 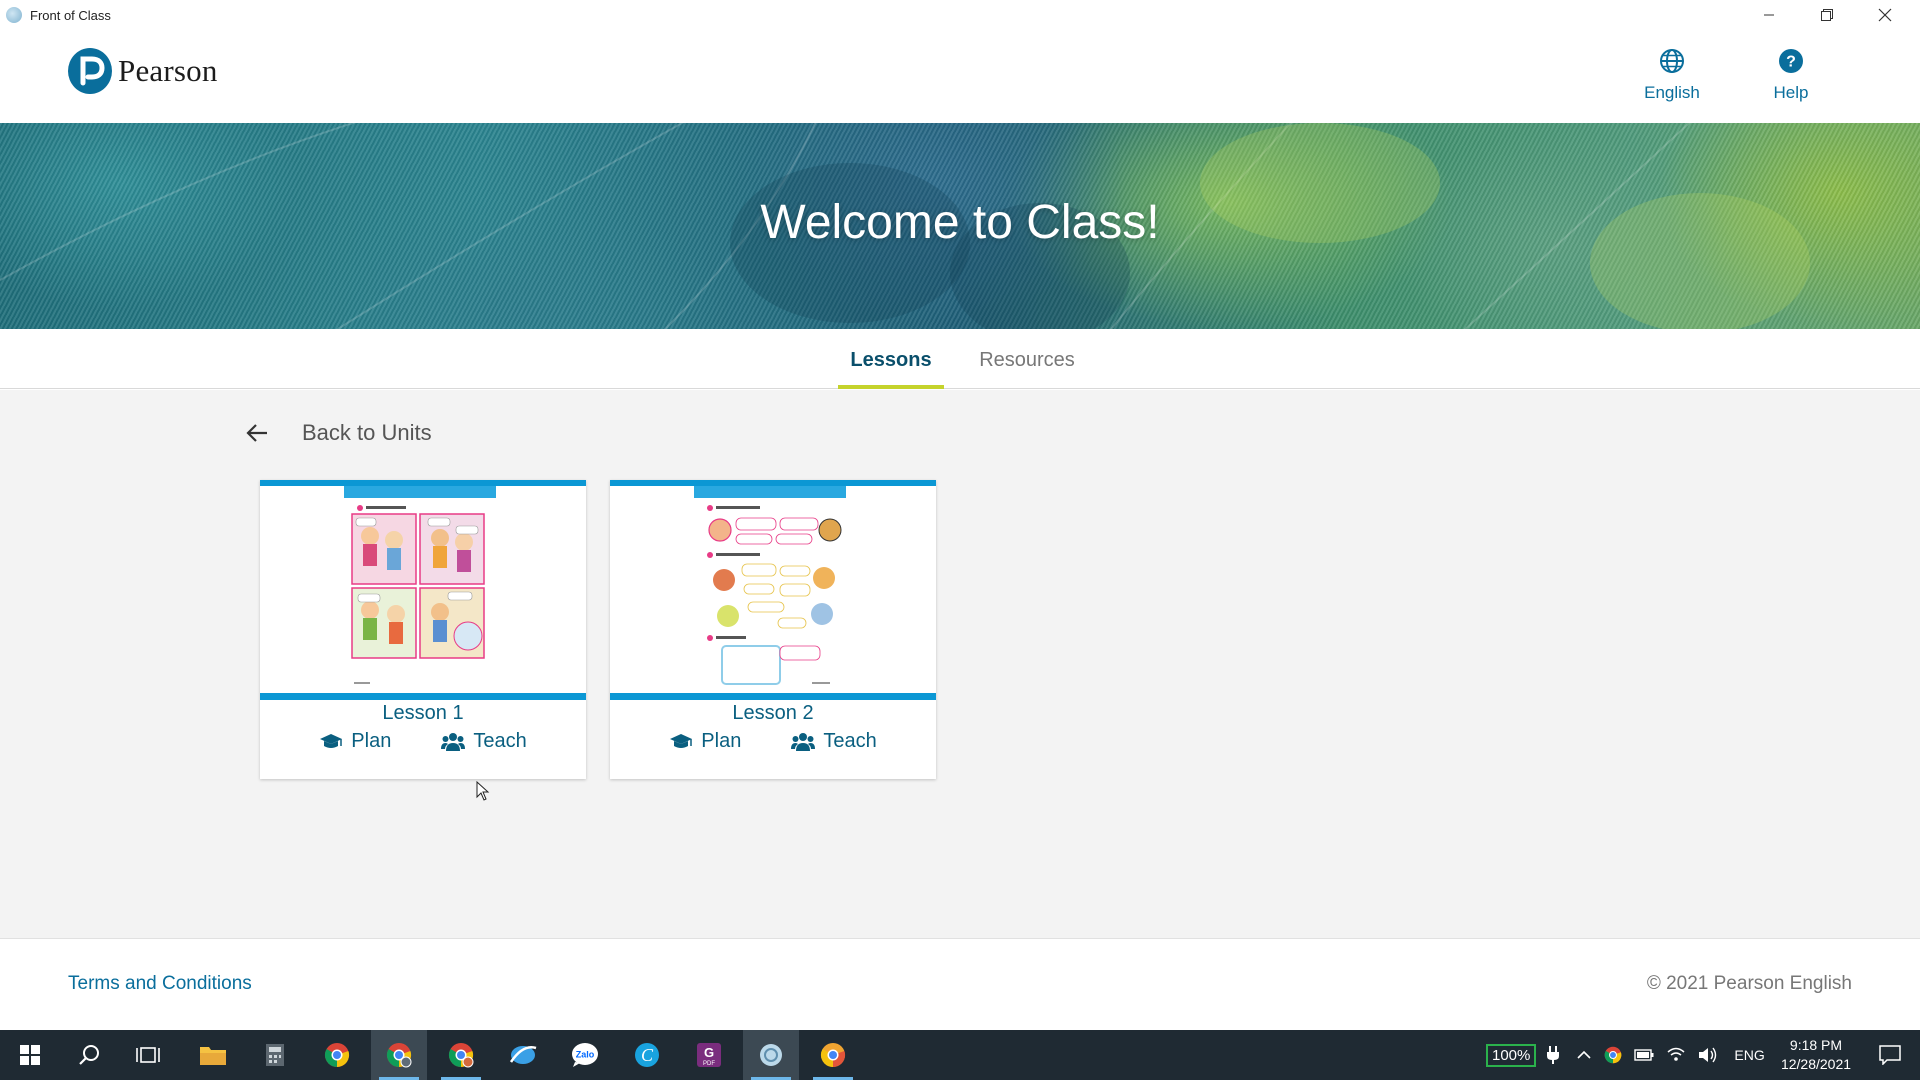 I want to click on start-button, so click(x=30, y=1055).